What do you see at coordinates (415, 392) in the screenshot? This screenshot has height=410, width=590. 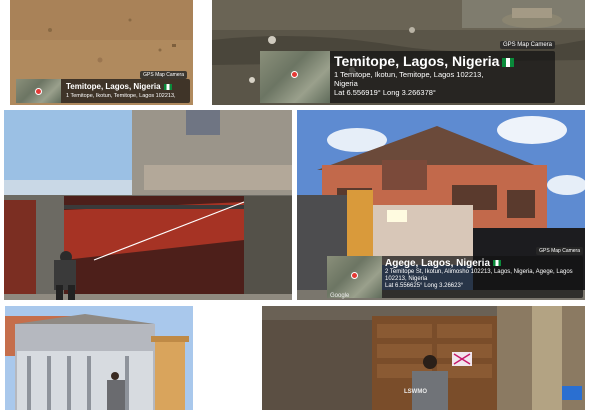 I see `worker-shirt-text: LSWMO` at bounding box center [415, 392].